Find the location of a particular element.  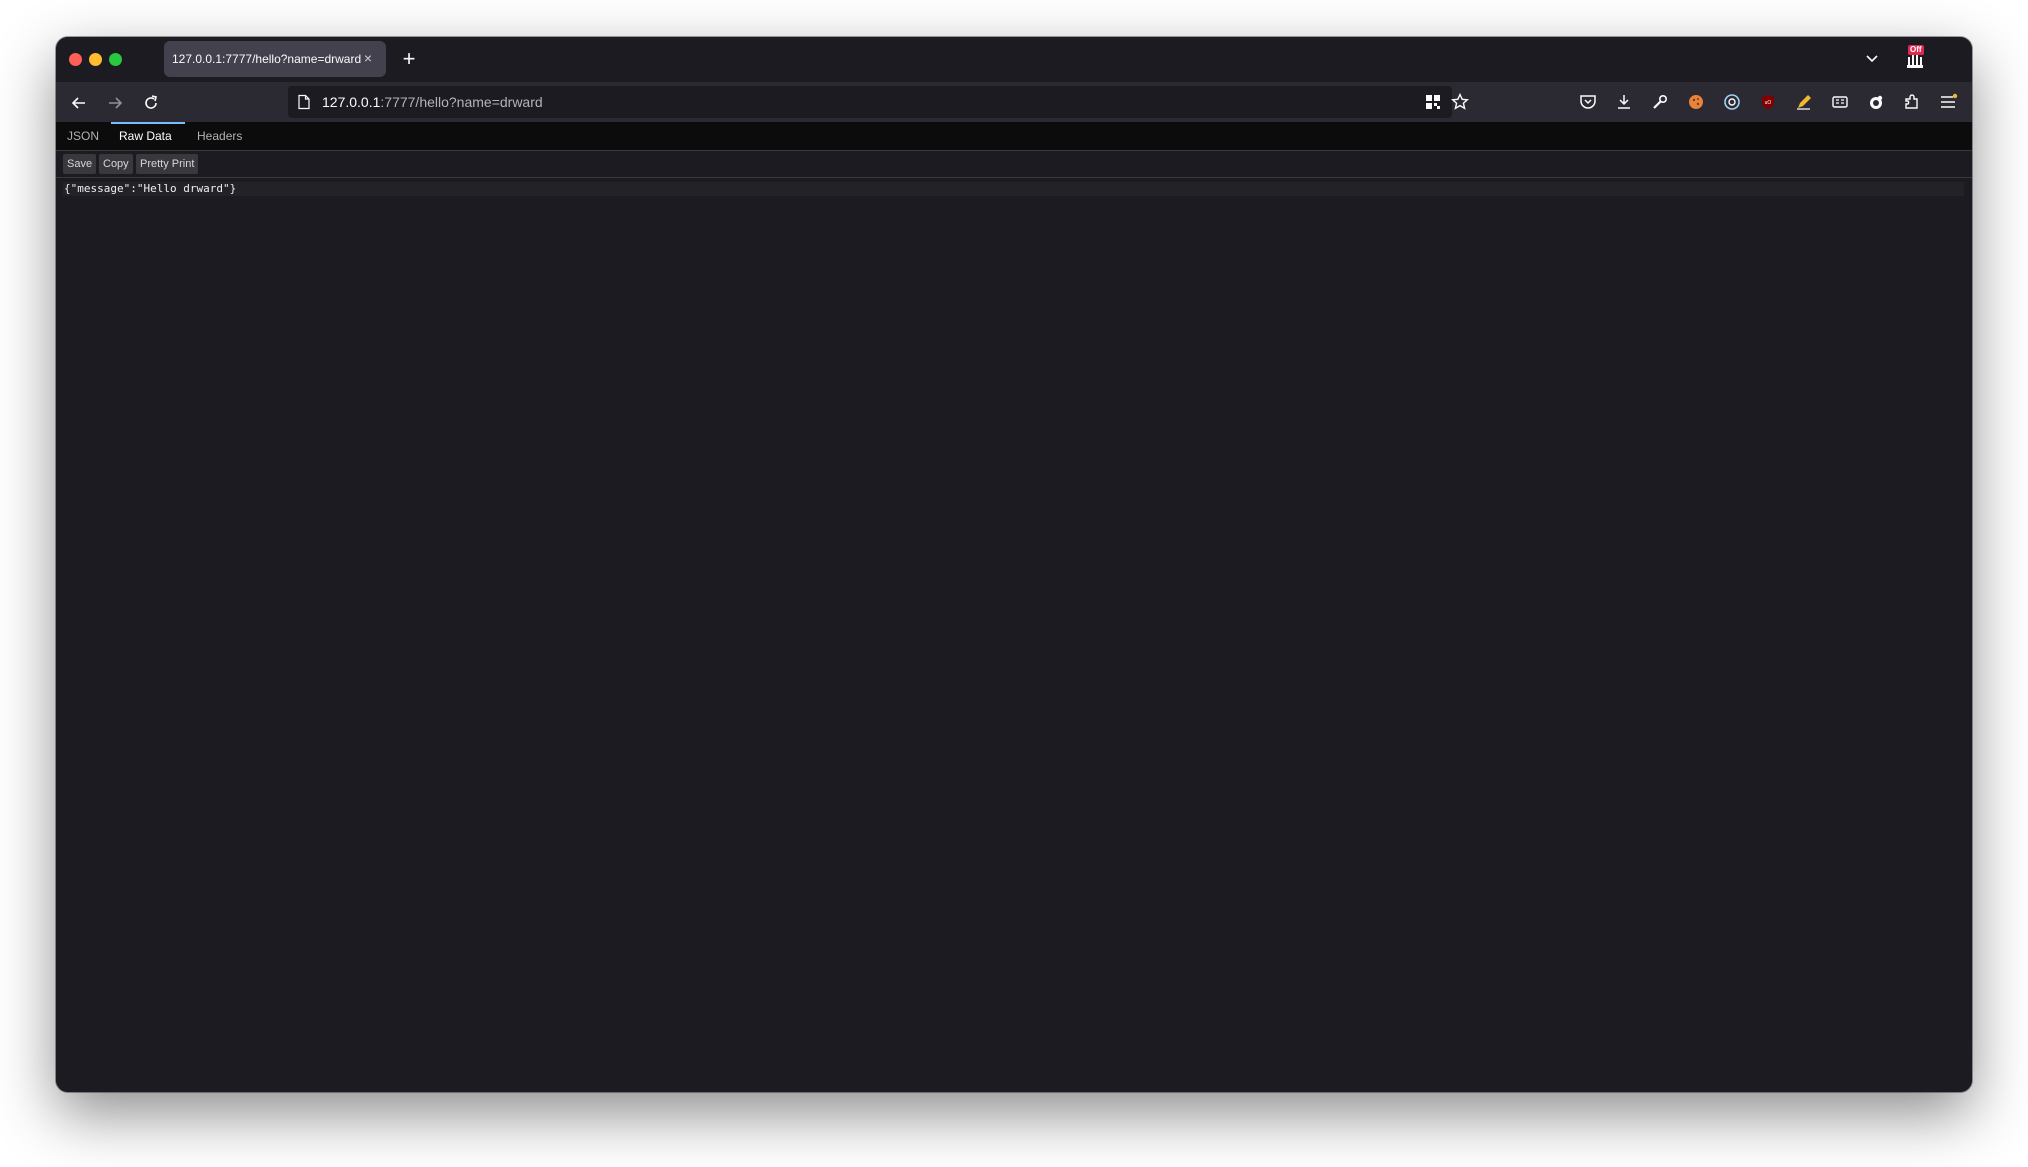

reload-icon is located at coordinates (151, 102).